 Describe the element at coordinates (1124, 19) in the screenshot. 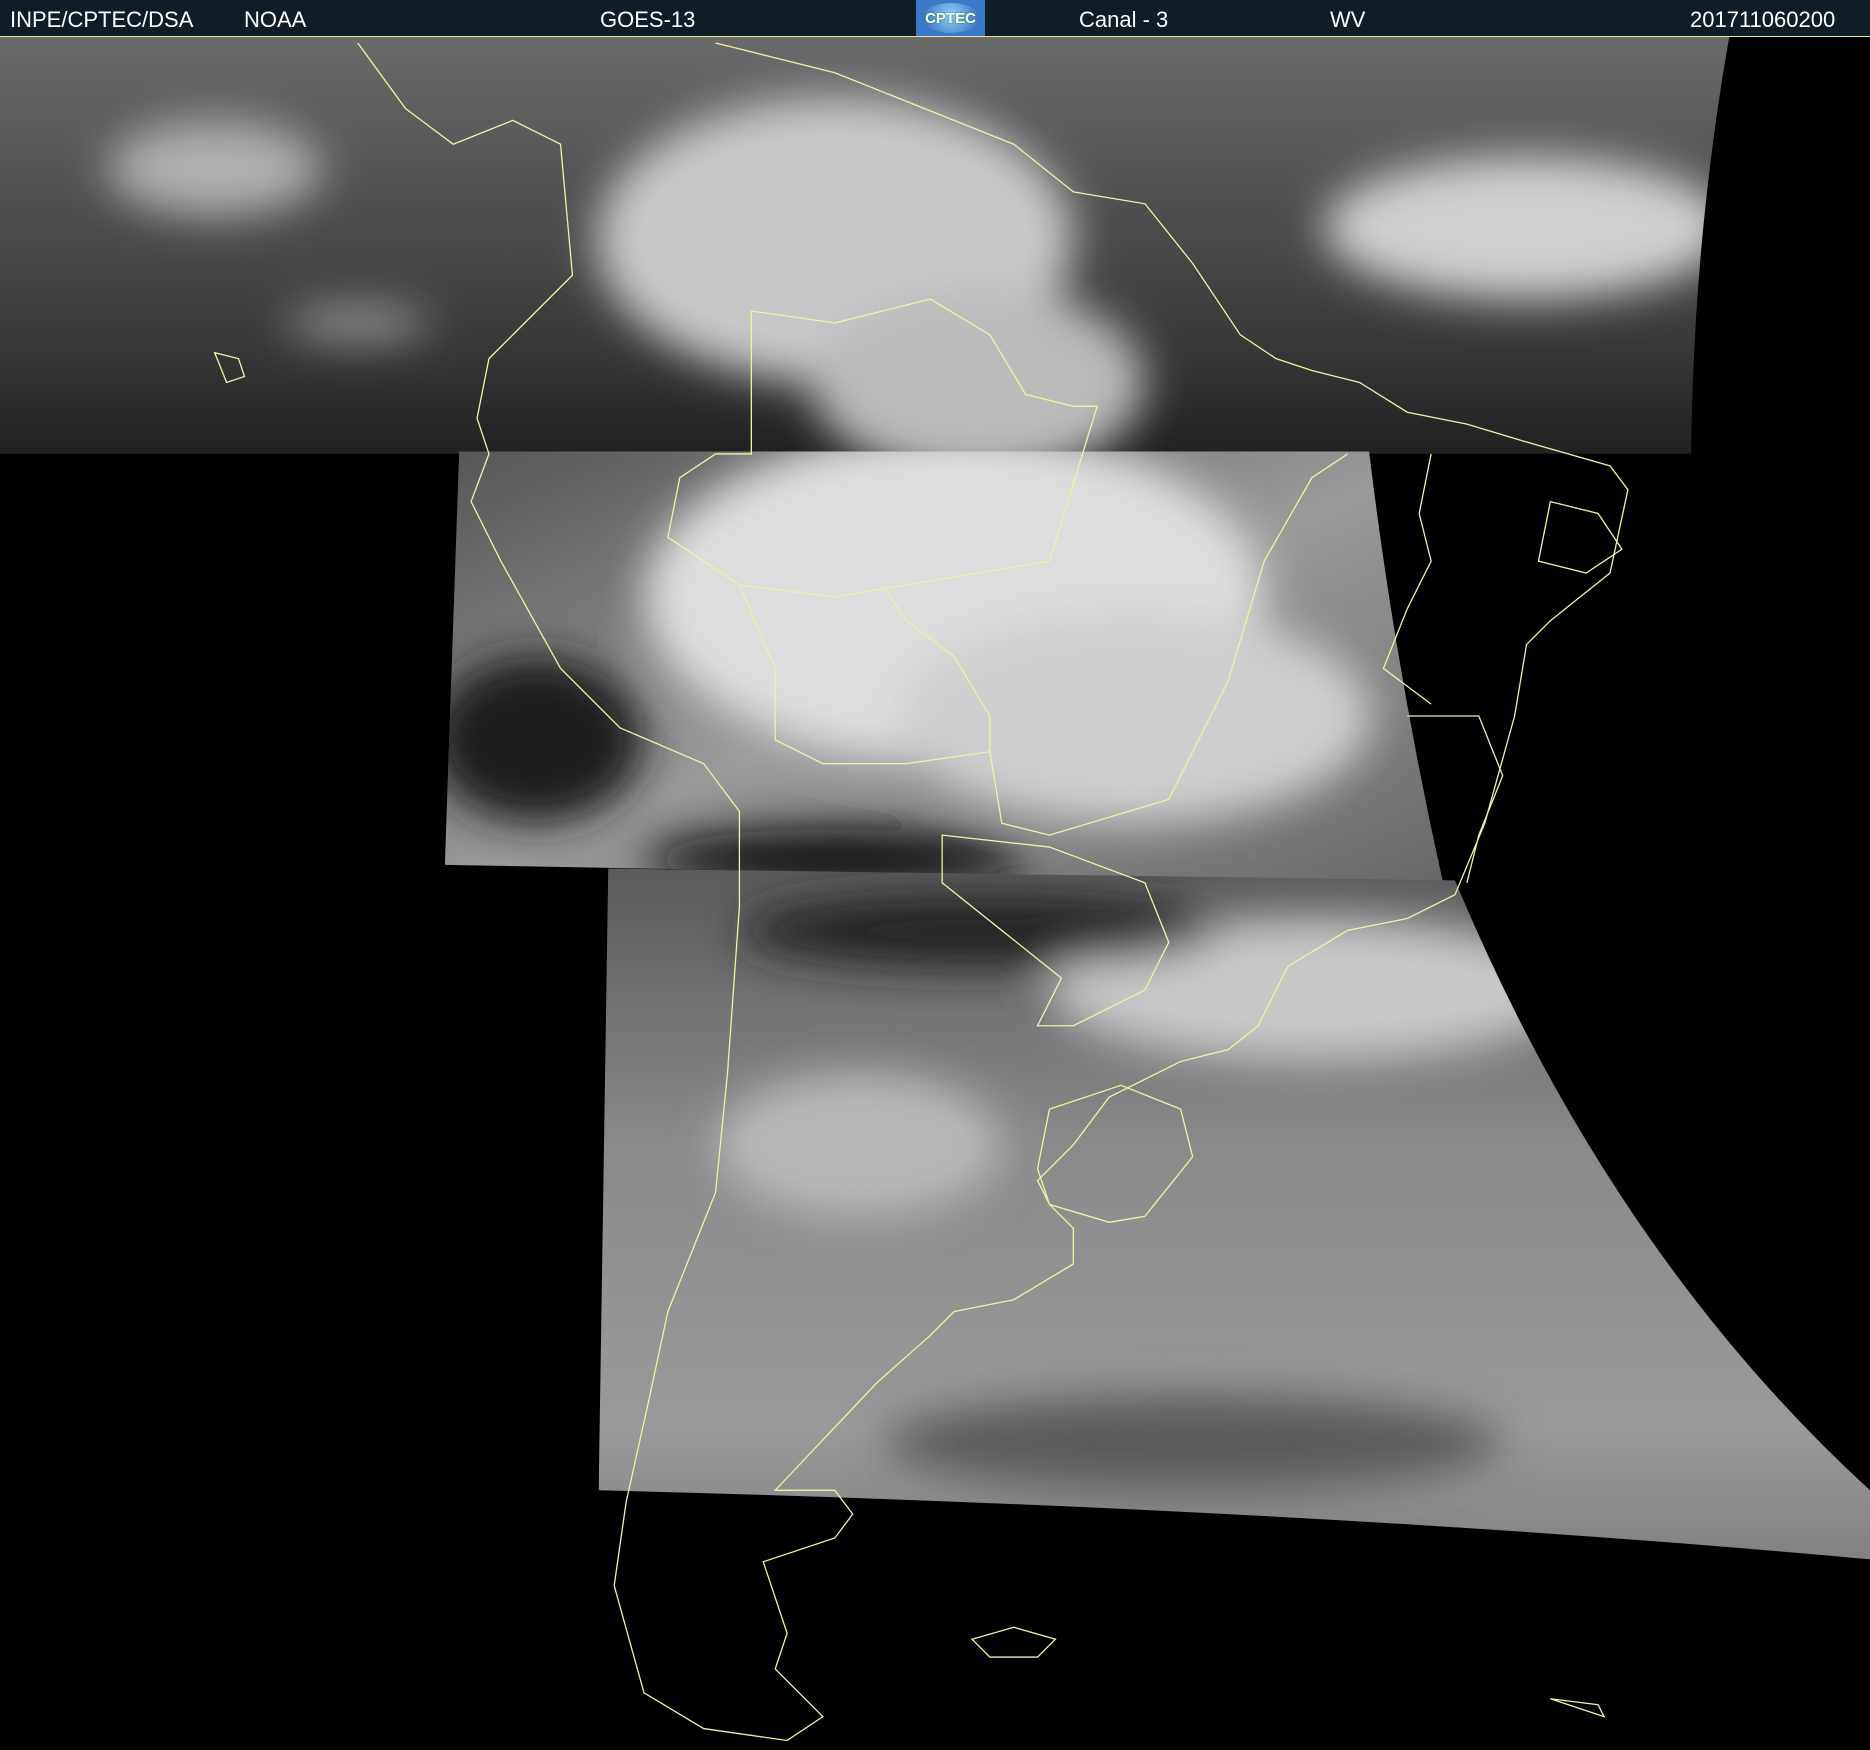

I see `channel-label: Canal - 3` at that location.